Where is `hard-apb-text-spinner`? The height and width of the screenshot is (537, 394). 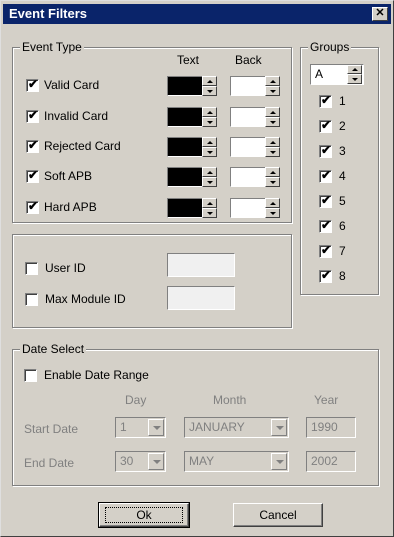
hard-apb-text-spinner is located at coordinates (209, 208).